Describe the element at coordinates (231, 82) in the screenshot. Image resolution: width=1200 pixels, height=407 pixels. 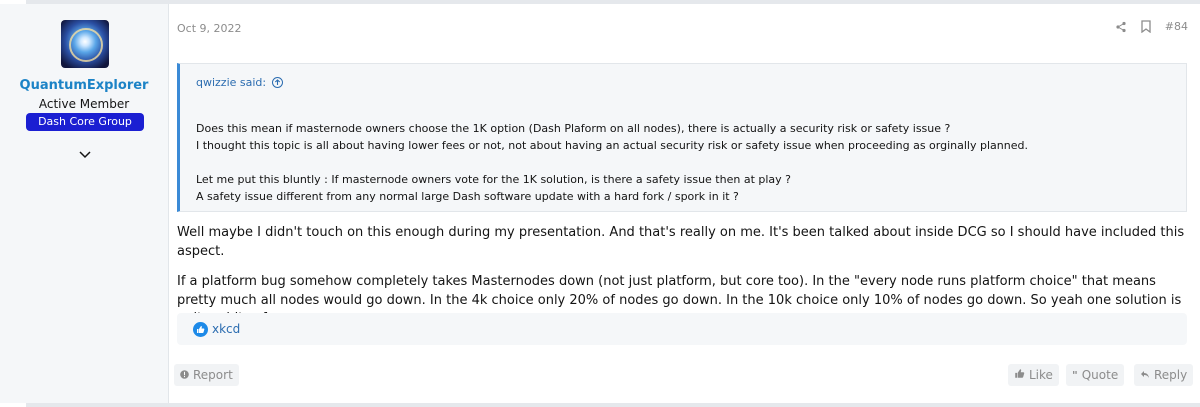
I see `quote-author: qwizzie said:` at that location.